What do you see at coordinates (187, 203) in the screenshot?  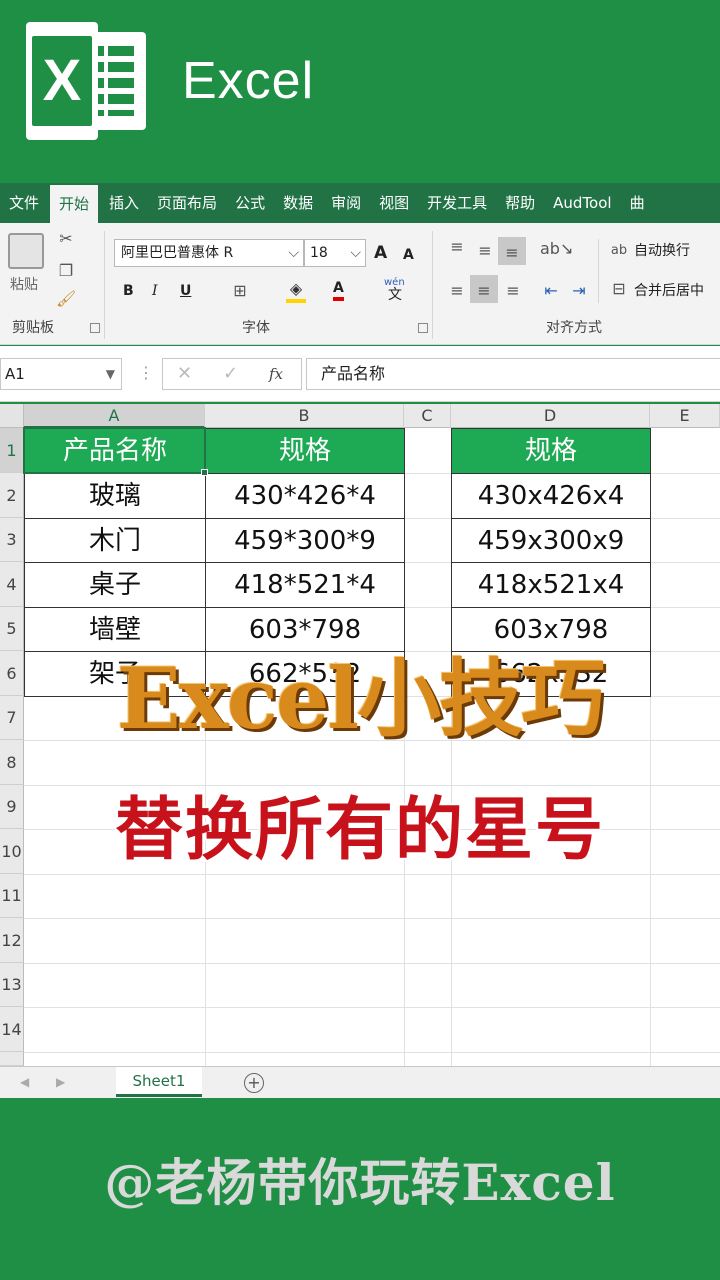 I see `tab-page-layout: 页面布局` at bounding box center [187, 203].